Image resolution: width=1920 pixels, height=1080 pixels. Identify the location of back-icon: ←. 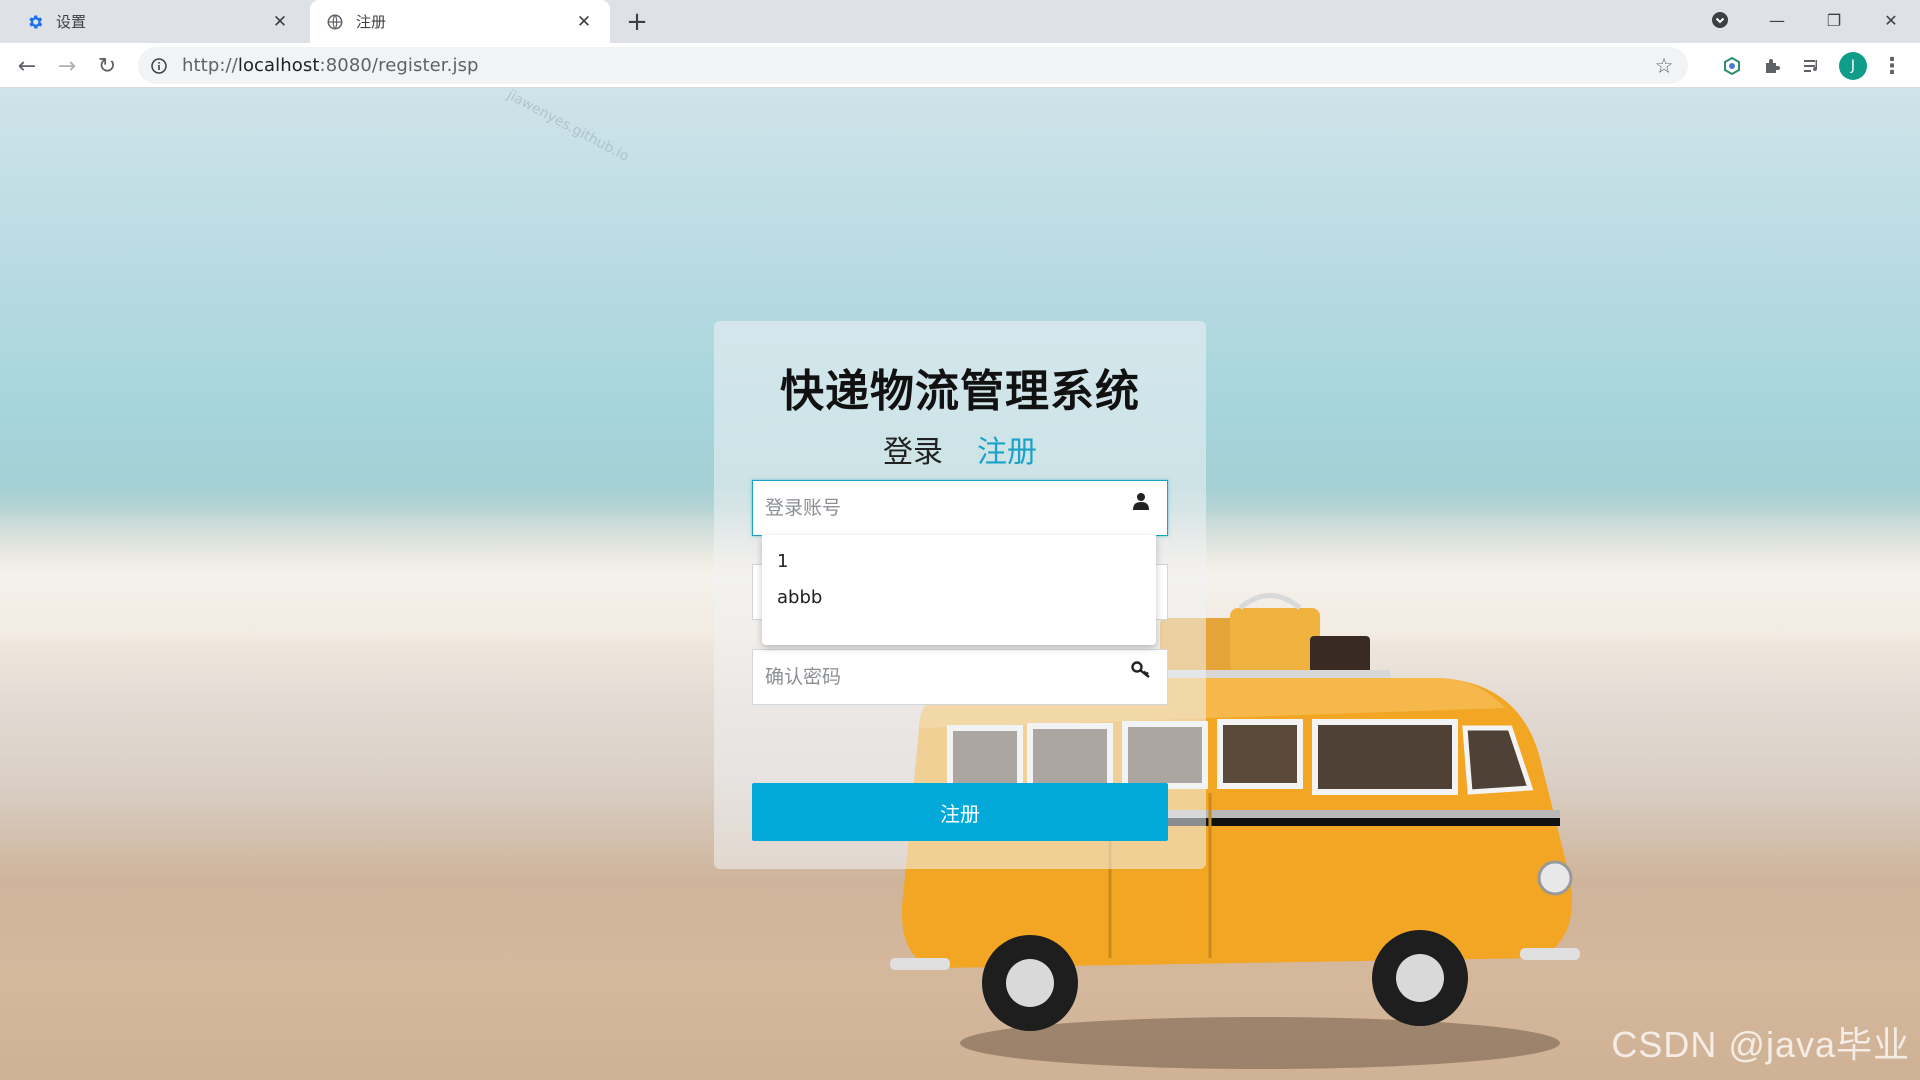
(27, 66).